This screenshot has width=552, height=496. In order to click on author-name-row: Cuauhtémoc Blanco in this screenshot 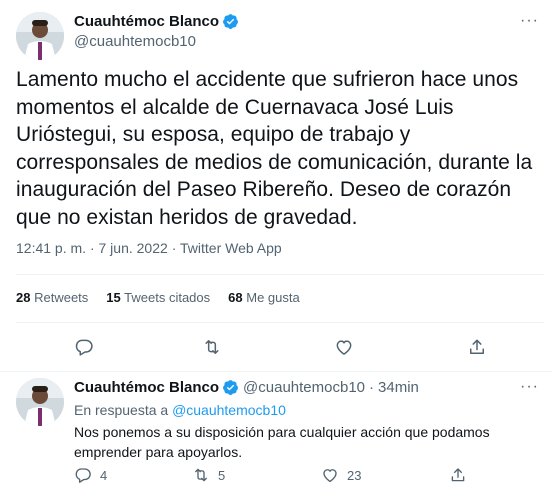, I will do `click(156, 21)`.